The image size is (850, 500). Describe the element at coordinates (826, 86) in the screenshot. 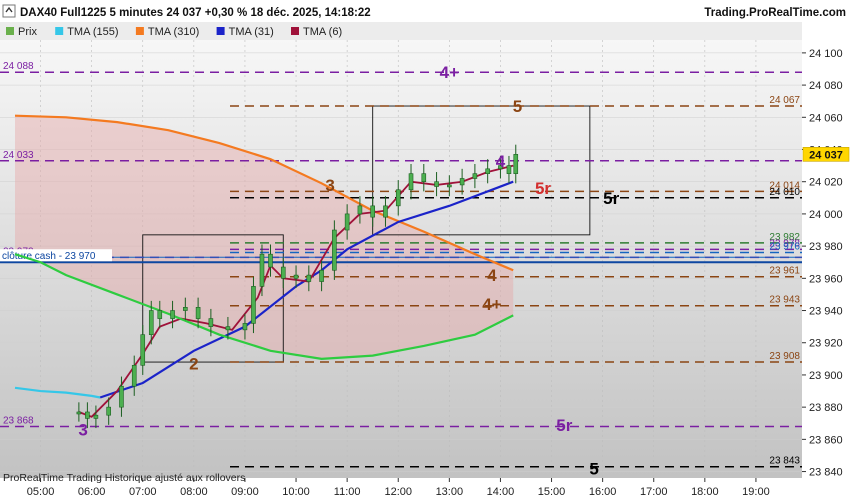

I see `y-tick-label: 24 080` at that location.